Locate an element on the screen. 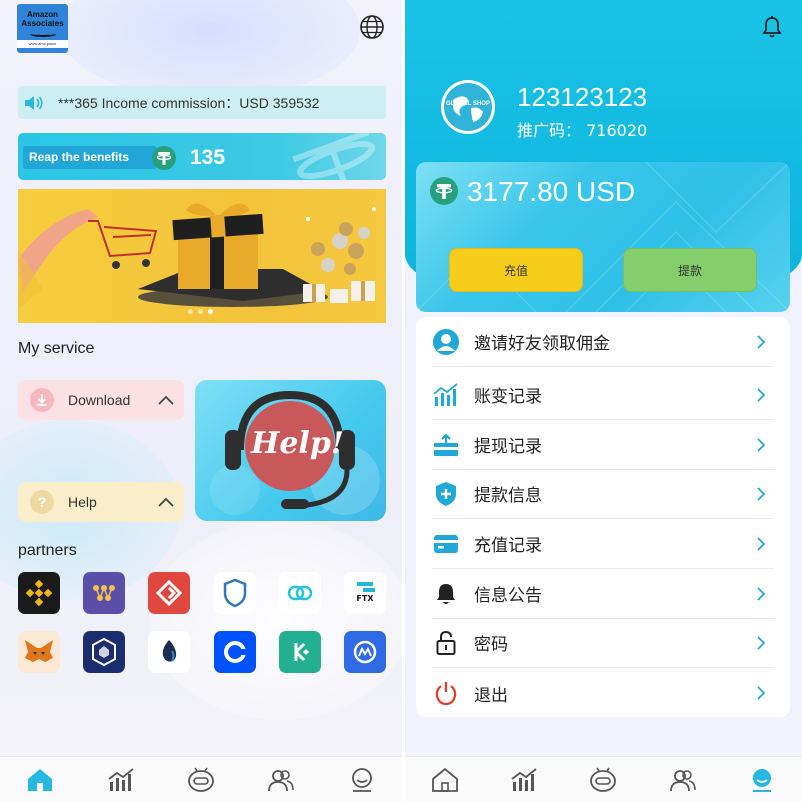  bell-icon is located at coordinates (446, 594).